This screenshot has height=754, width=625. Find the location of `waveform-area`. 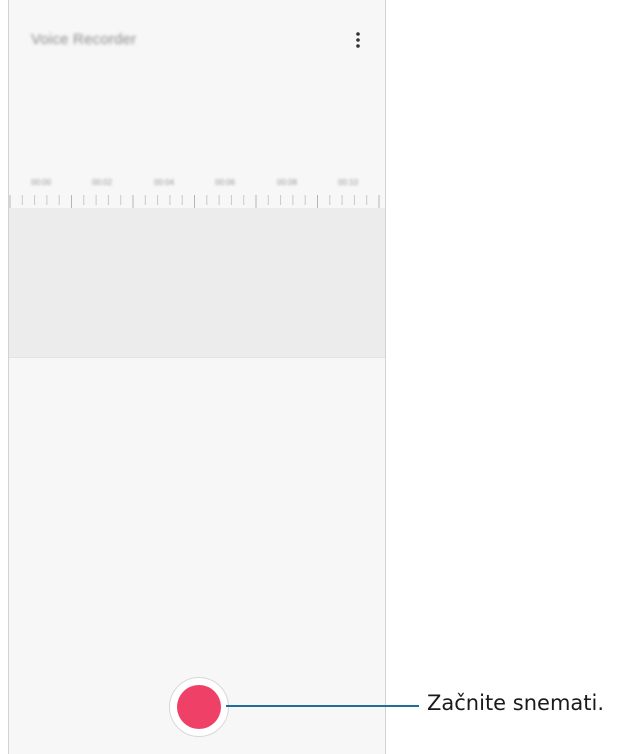

waveform-area is located at coordinates (197, 283).